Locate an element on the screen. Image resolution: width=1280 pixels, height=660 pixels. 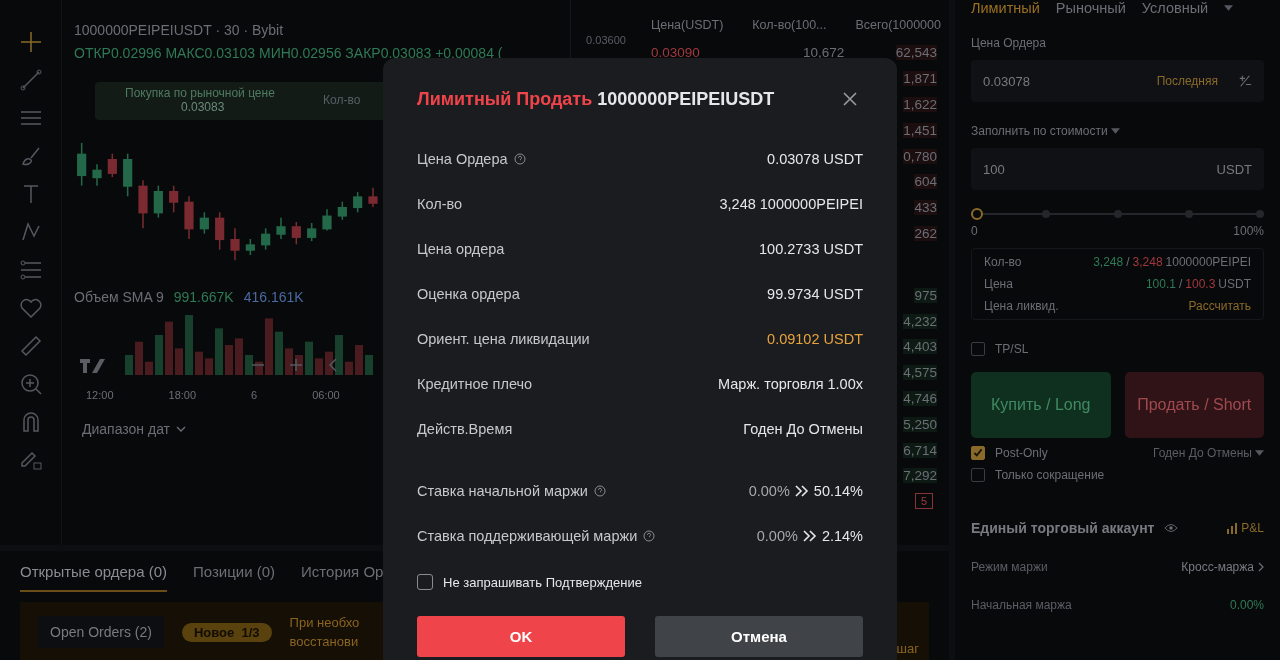
order-type-tab: Лимитный is located at coordinates (1005, 8).